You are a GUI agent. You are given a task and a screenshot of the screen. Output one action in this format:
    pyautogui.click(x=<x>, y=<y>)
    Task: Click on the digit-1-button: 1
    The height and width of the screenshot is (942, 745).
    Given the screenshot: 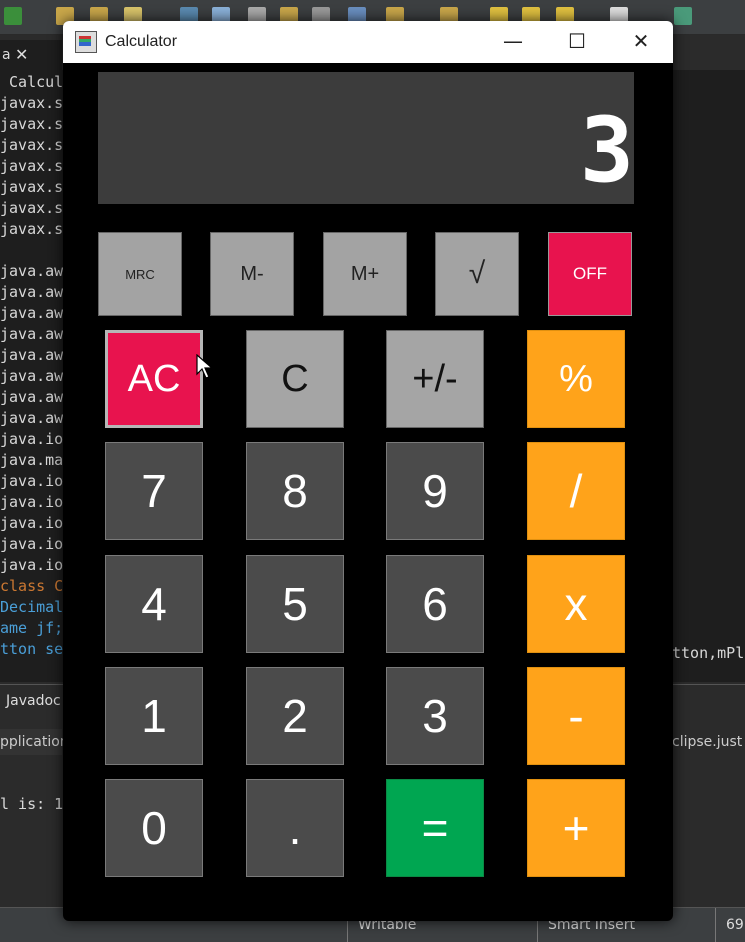 What is the action you would take?
    pyautogui.click(x=154, y=716)
    